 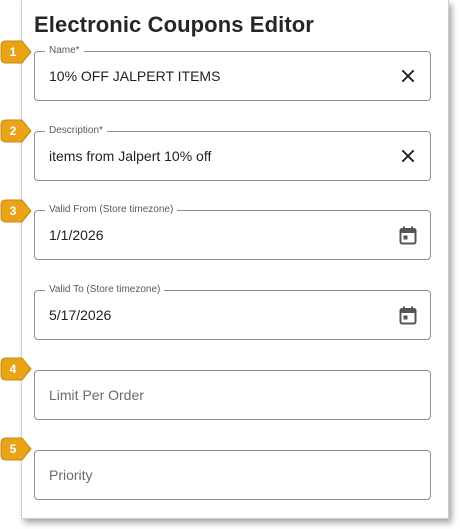 I want to click on limit-per-order-placeholder: Limit Per Order, so click(x=96, y=395).